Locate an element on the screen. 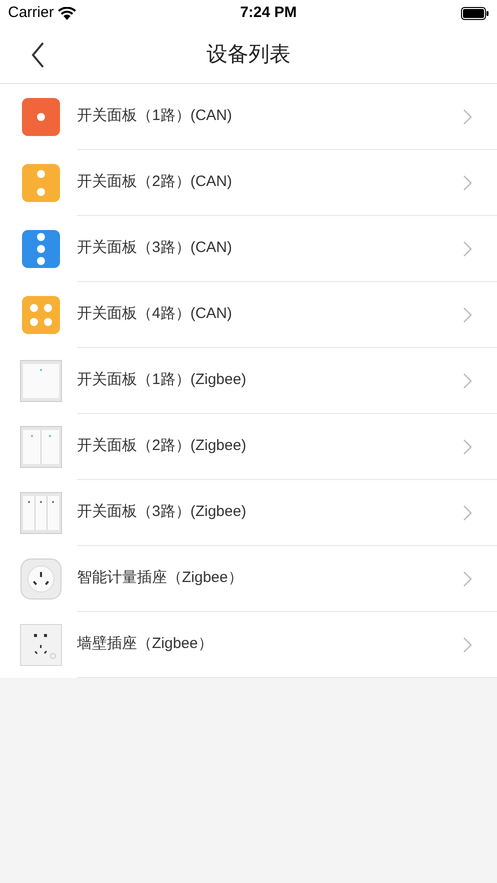  device-name: 开关面板（1路）(CAN) is located at coordinates (155, 116).